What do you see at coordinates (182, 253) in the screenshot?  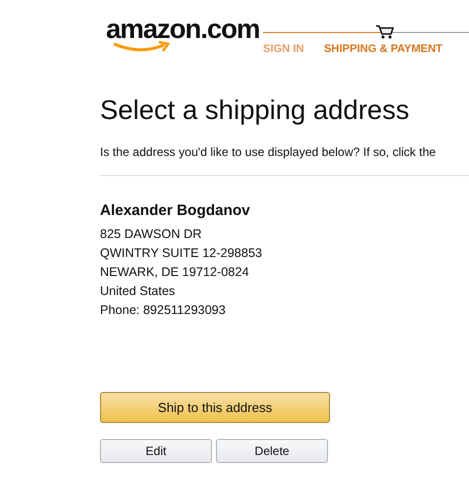 I see `address-line: QWINTRY SUITE 12-298853` at bounding box center [182, 253].